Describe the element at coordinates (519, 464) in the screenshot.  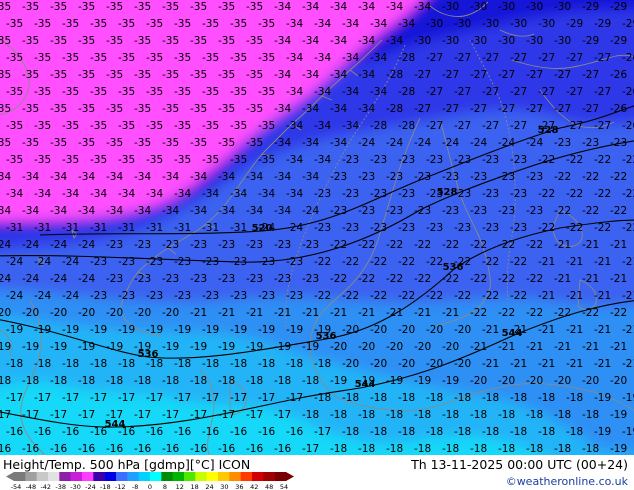
I see `valid-time: Th 13-11-2025 00:00 UTC (00+24)` at that location.